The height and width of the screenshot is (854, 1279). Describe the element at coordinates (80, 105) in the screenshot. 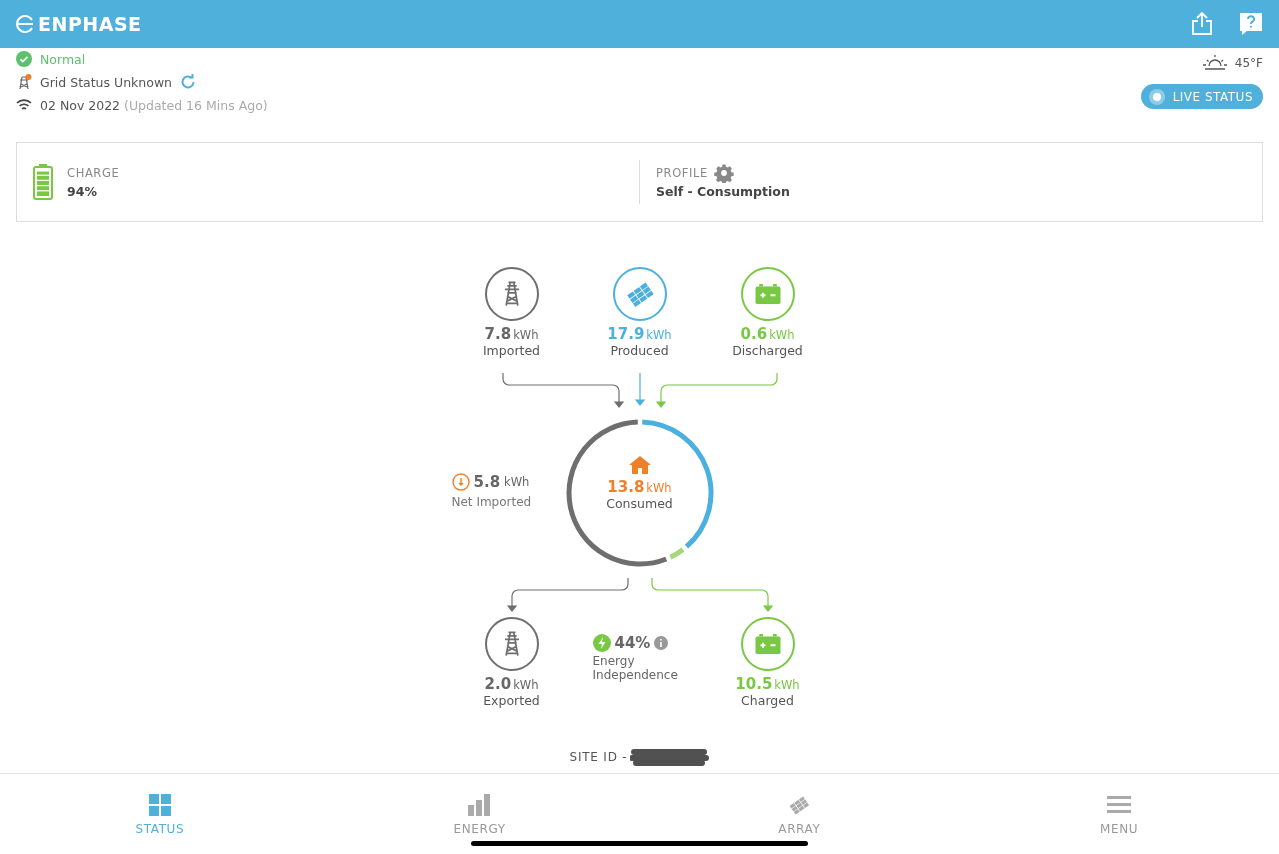

I see `report-date: 02 Nov 2022` at that location.